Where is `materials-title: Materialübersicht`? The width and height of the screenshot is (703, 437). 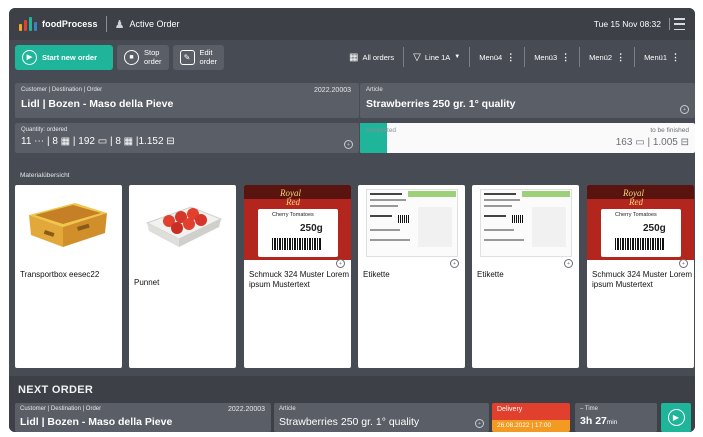 materials-title: Materialübersicht is located at coordinates (45, 175).